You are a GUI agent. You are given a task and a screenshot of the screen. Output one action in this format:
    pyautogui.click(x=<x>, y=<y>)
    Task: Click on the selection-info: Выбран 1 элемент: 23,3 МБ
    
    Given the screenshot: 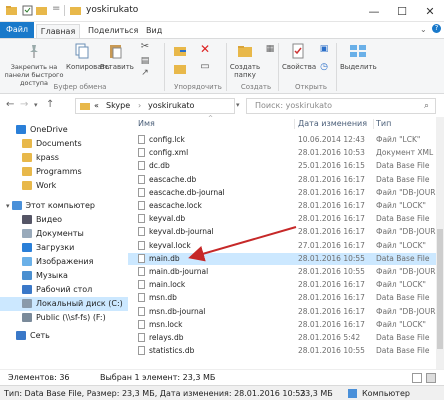 What is the action you would take?
    pyautogui.click(x=158, y=377)
    